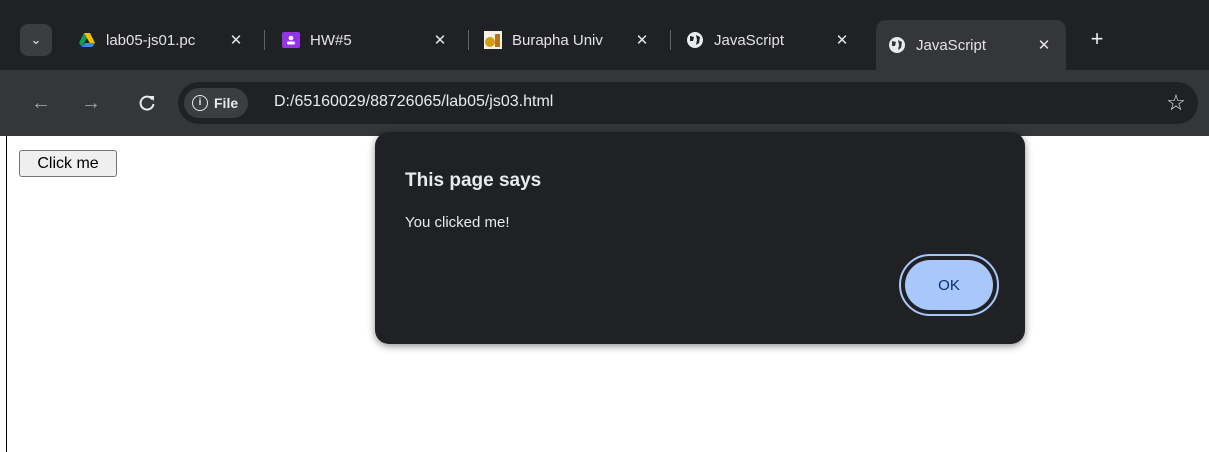 The height and width of the screenshot is (452, 1209). I want to click on url-text: D:/65160029/88726065/lab05/js03.html, so click(413, 102).